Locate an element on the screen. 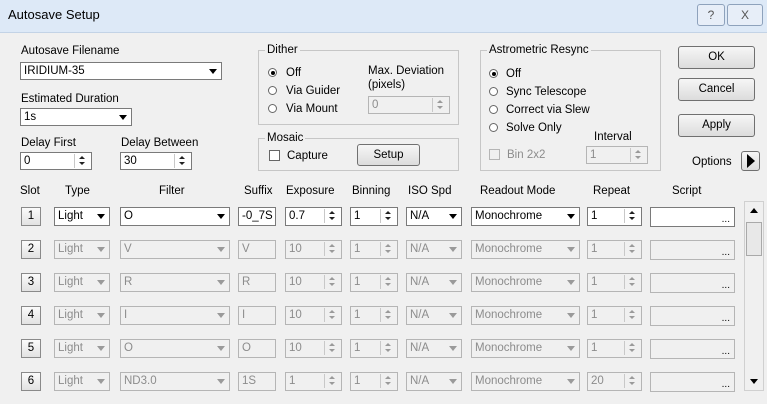 This screenshot has width=767, height=404. suffix-field: 1S is located at coordinates (257, 381).